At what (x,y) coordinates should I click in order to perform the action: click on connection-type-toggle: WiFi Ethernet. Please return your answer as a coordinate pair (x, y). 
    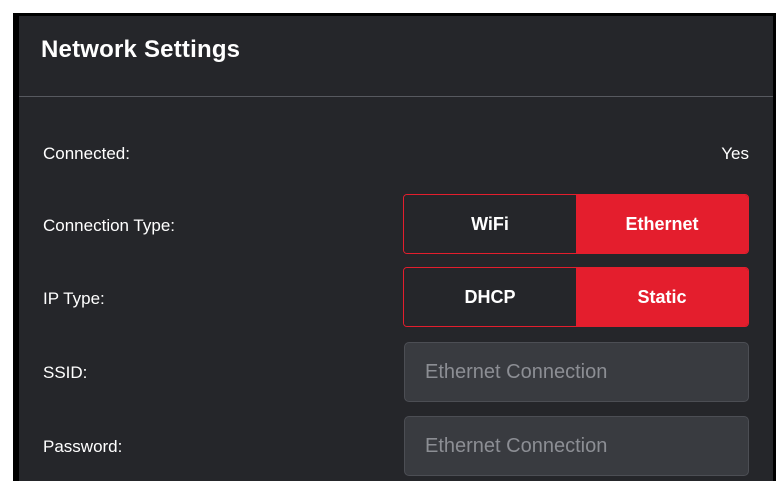
    Looking at the image, I should click on (576, 224).